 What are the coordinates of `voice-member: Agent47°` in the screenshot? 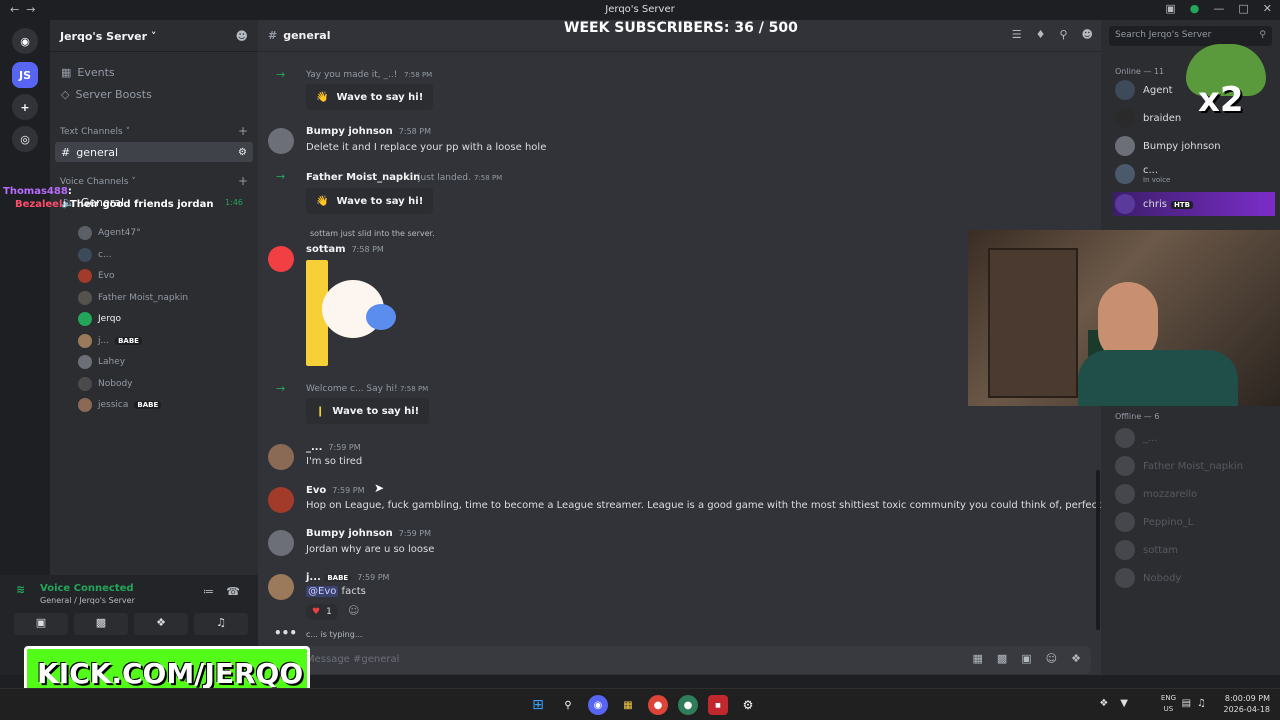 It's located at (109, 233).